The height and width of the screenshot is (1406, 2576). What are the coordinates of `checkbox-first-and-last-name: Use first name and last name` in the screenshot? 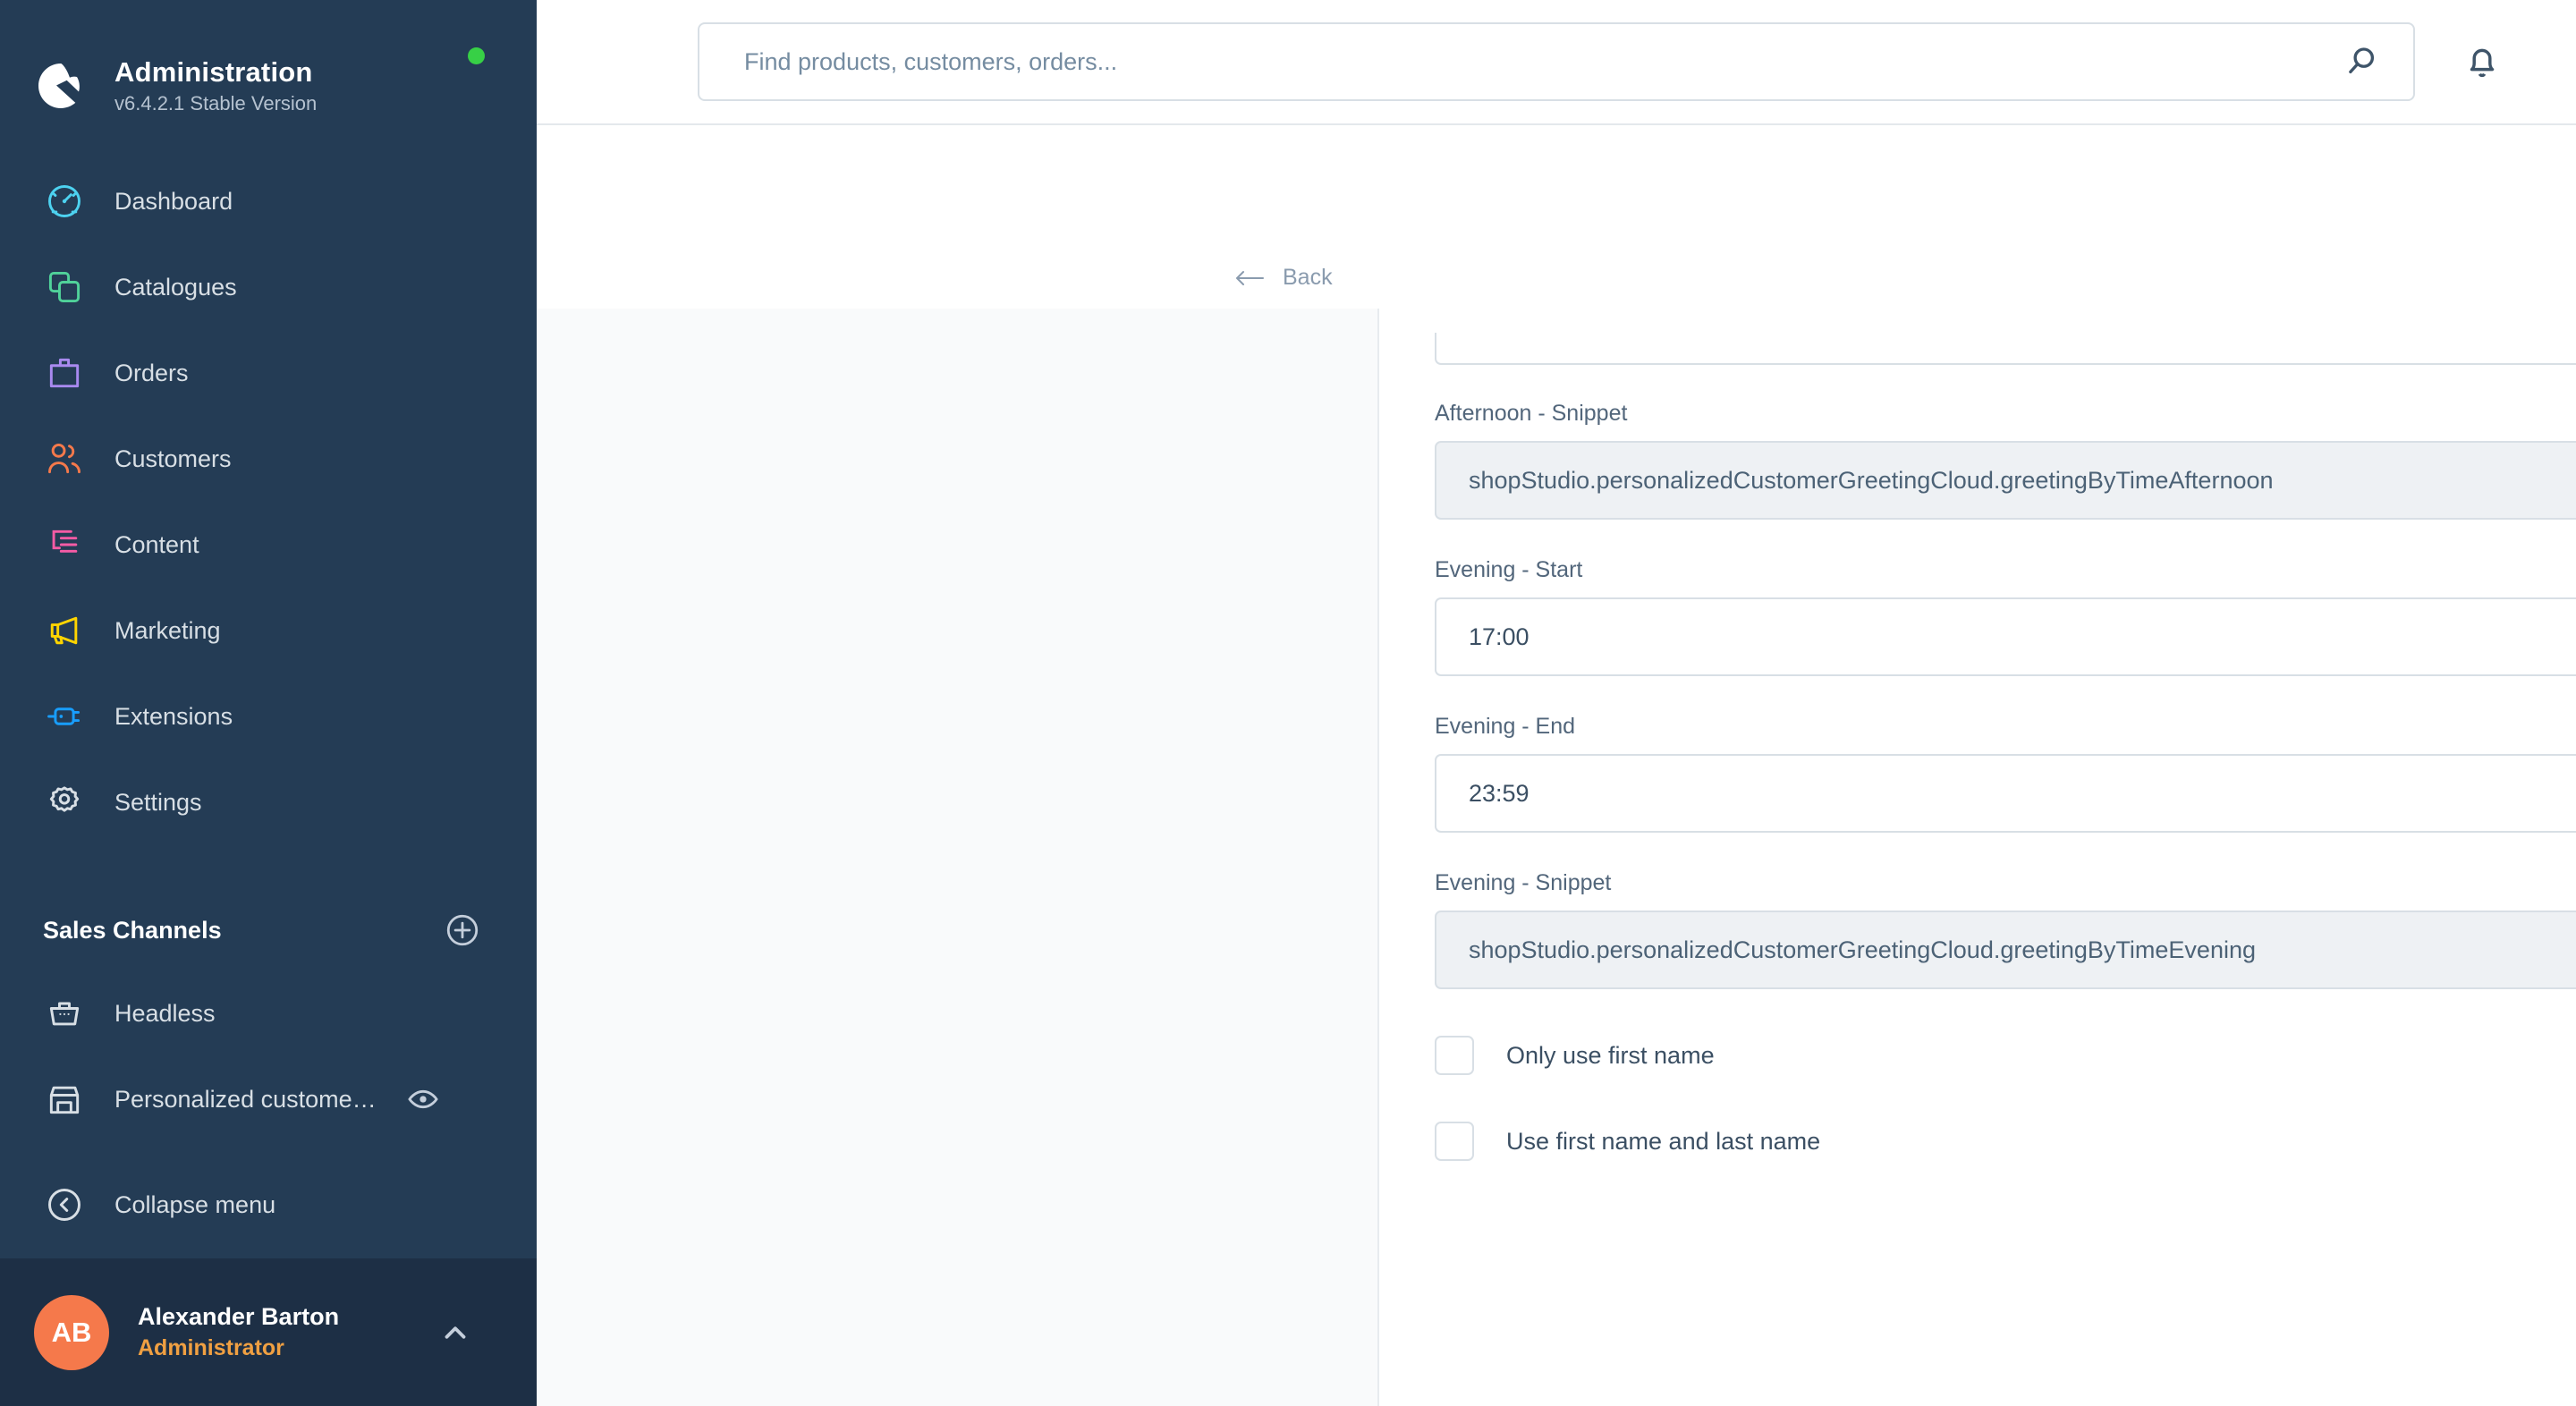 It's located at (2005, 1142).